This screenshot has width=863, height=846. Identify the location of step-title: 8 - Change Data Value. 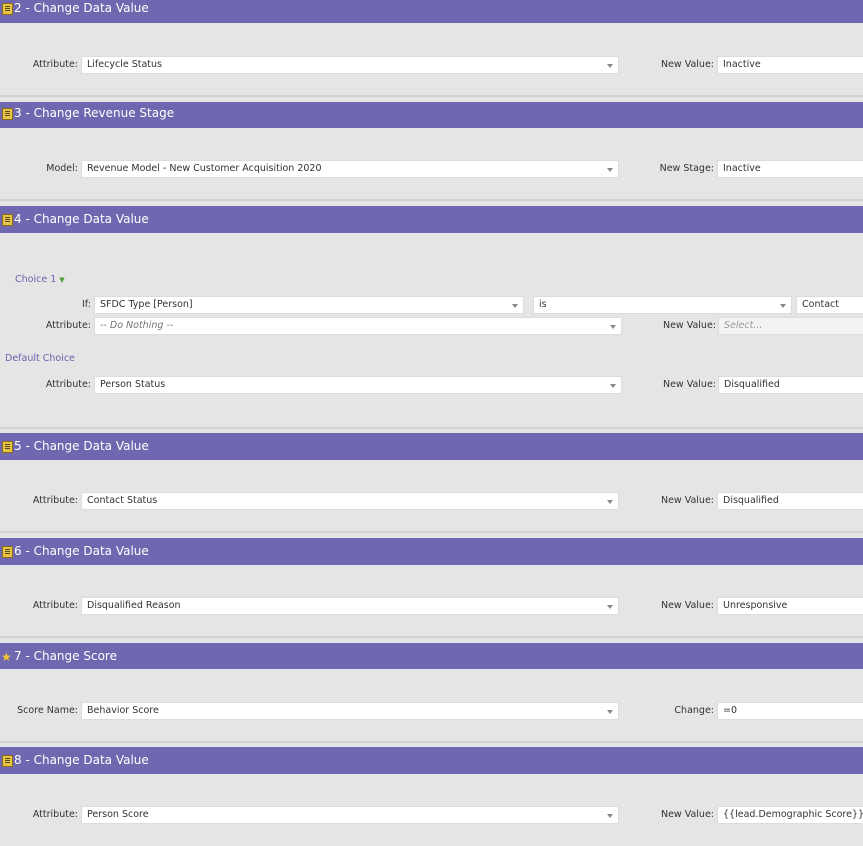
(81, 760).